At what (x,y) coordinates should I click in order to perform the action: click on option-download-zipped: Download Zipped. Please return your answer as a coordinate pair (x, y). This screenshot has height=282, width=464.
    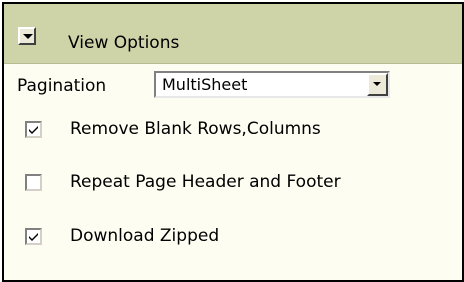
    Looking at the image, I should click on (240, 237).